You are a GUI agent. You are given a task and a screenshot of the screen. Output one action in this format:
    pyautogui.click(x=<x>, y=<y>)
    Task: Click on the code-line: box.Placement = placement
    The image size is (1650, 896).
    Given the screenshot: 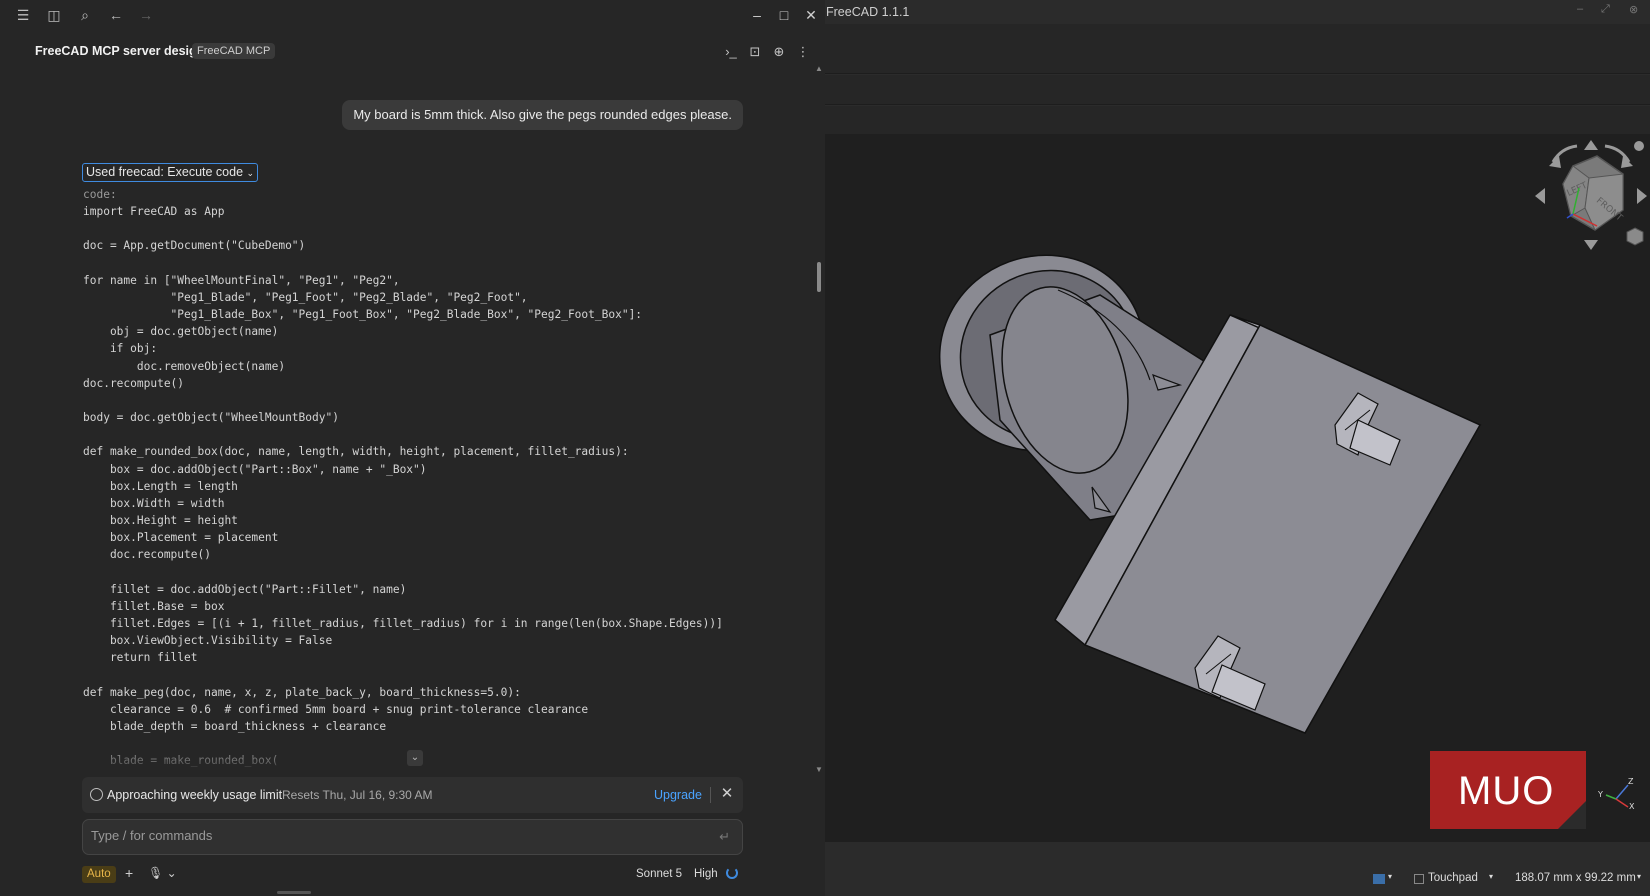 What is the action you would take?
    pyautogui.click(x=181, y=538)
    